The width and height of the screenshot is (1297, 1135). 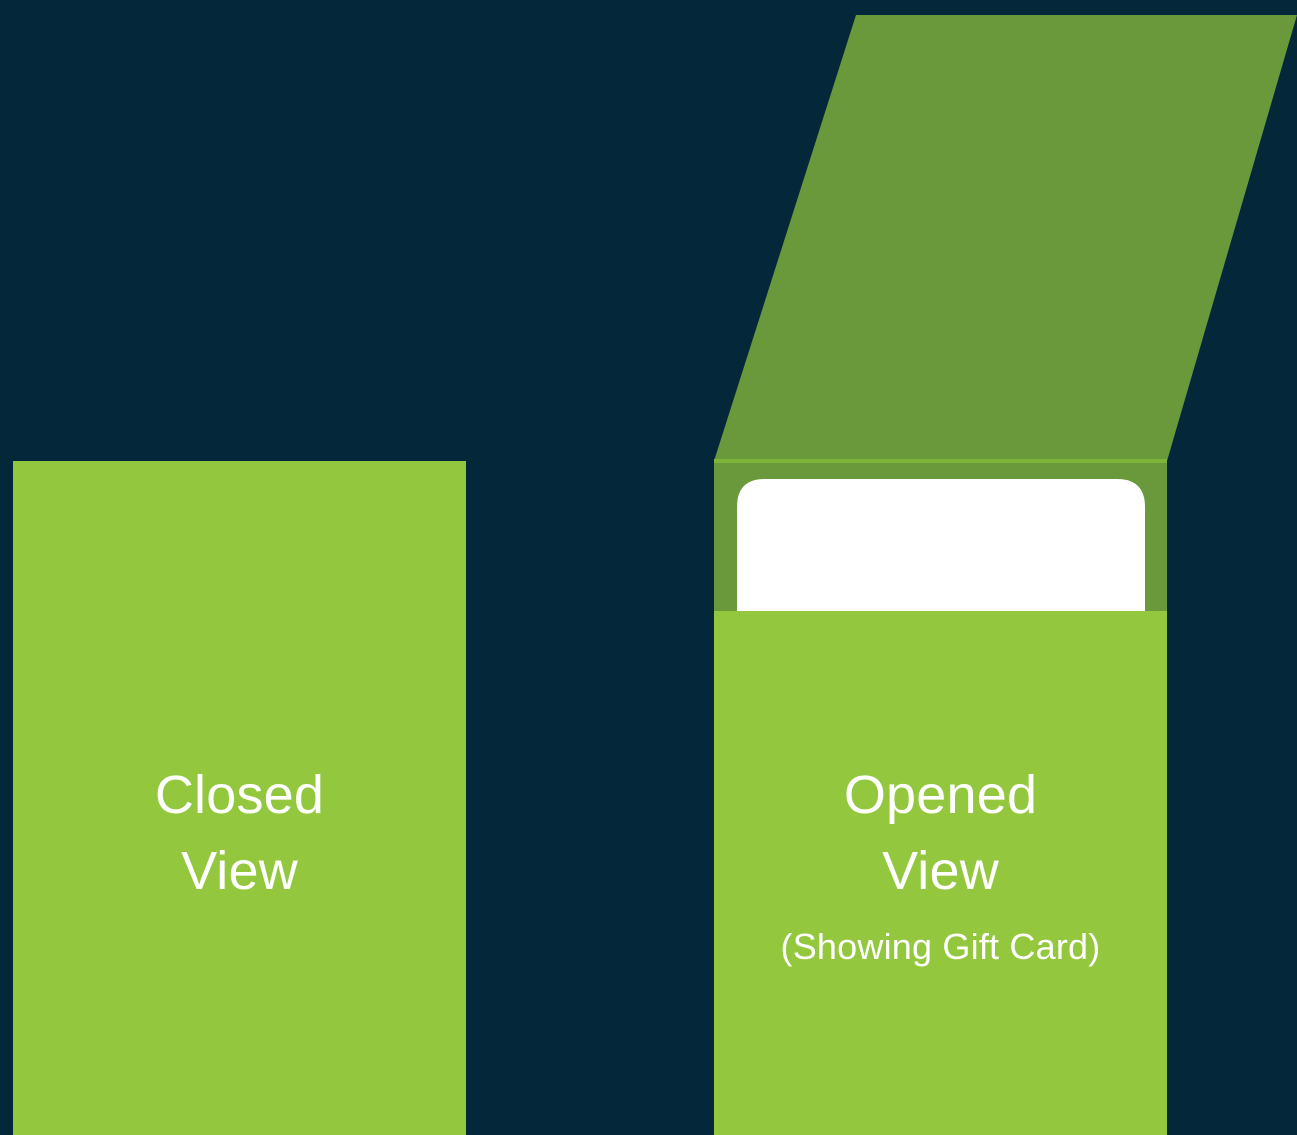 I want to click on opened-view-subtitle: (Showing Gift Card), so click(x=940, y=946).